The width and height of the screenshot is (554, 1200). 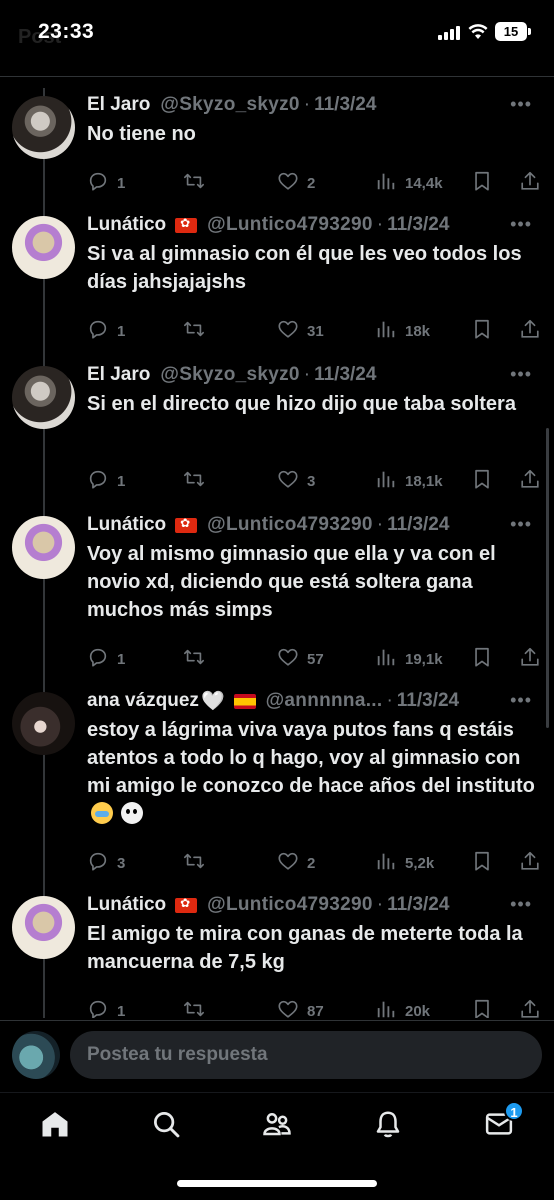 What do you see at coordinates (409, 659) in the screenshot?
I see `views-button: 19,1k` at bounding box center [409, 659].